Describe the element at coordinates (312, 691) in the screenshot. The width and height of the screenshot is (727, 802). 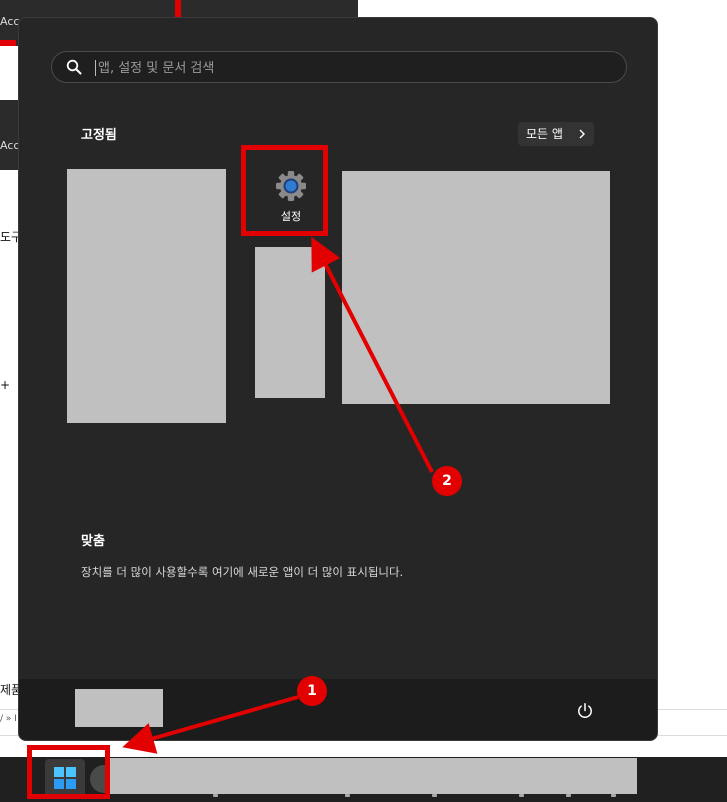
I see `step-badge-1: 1` at that location.